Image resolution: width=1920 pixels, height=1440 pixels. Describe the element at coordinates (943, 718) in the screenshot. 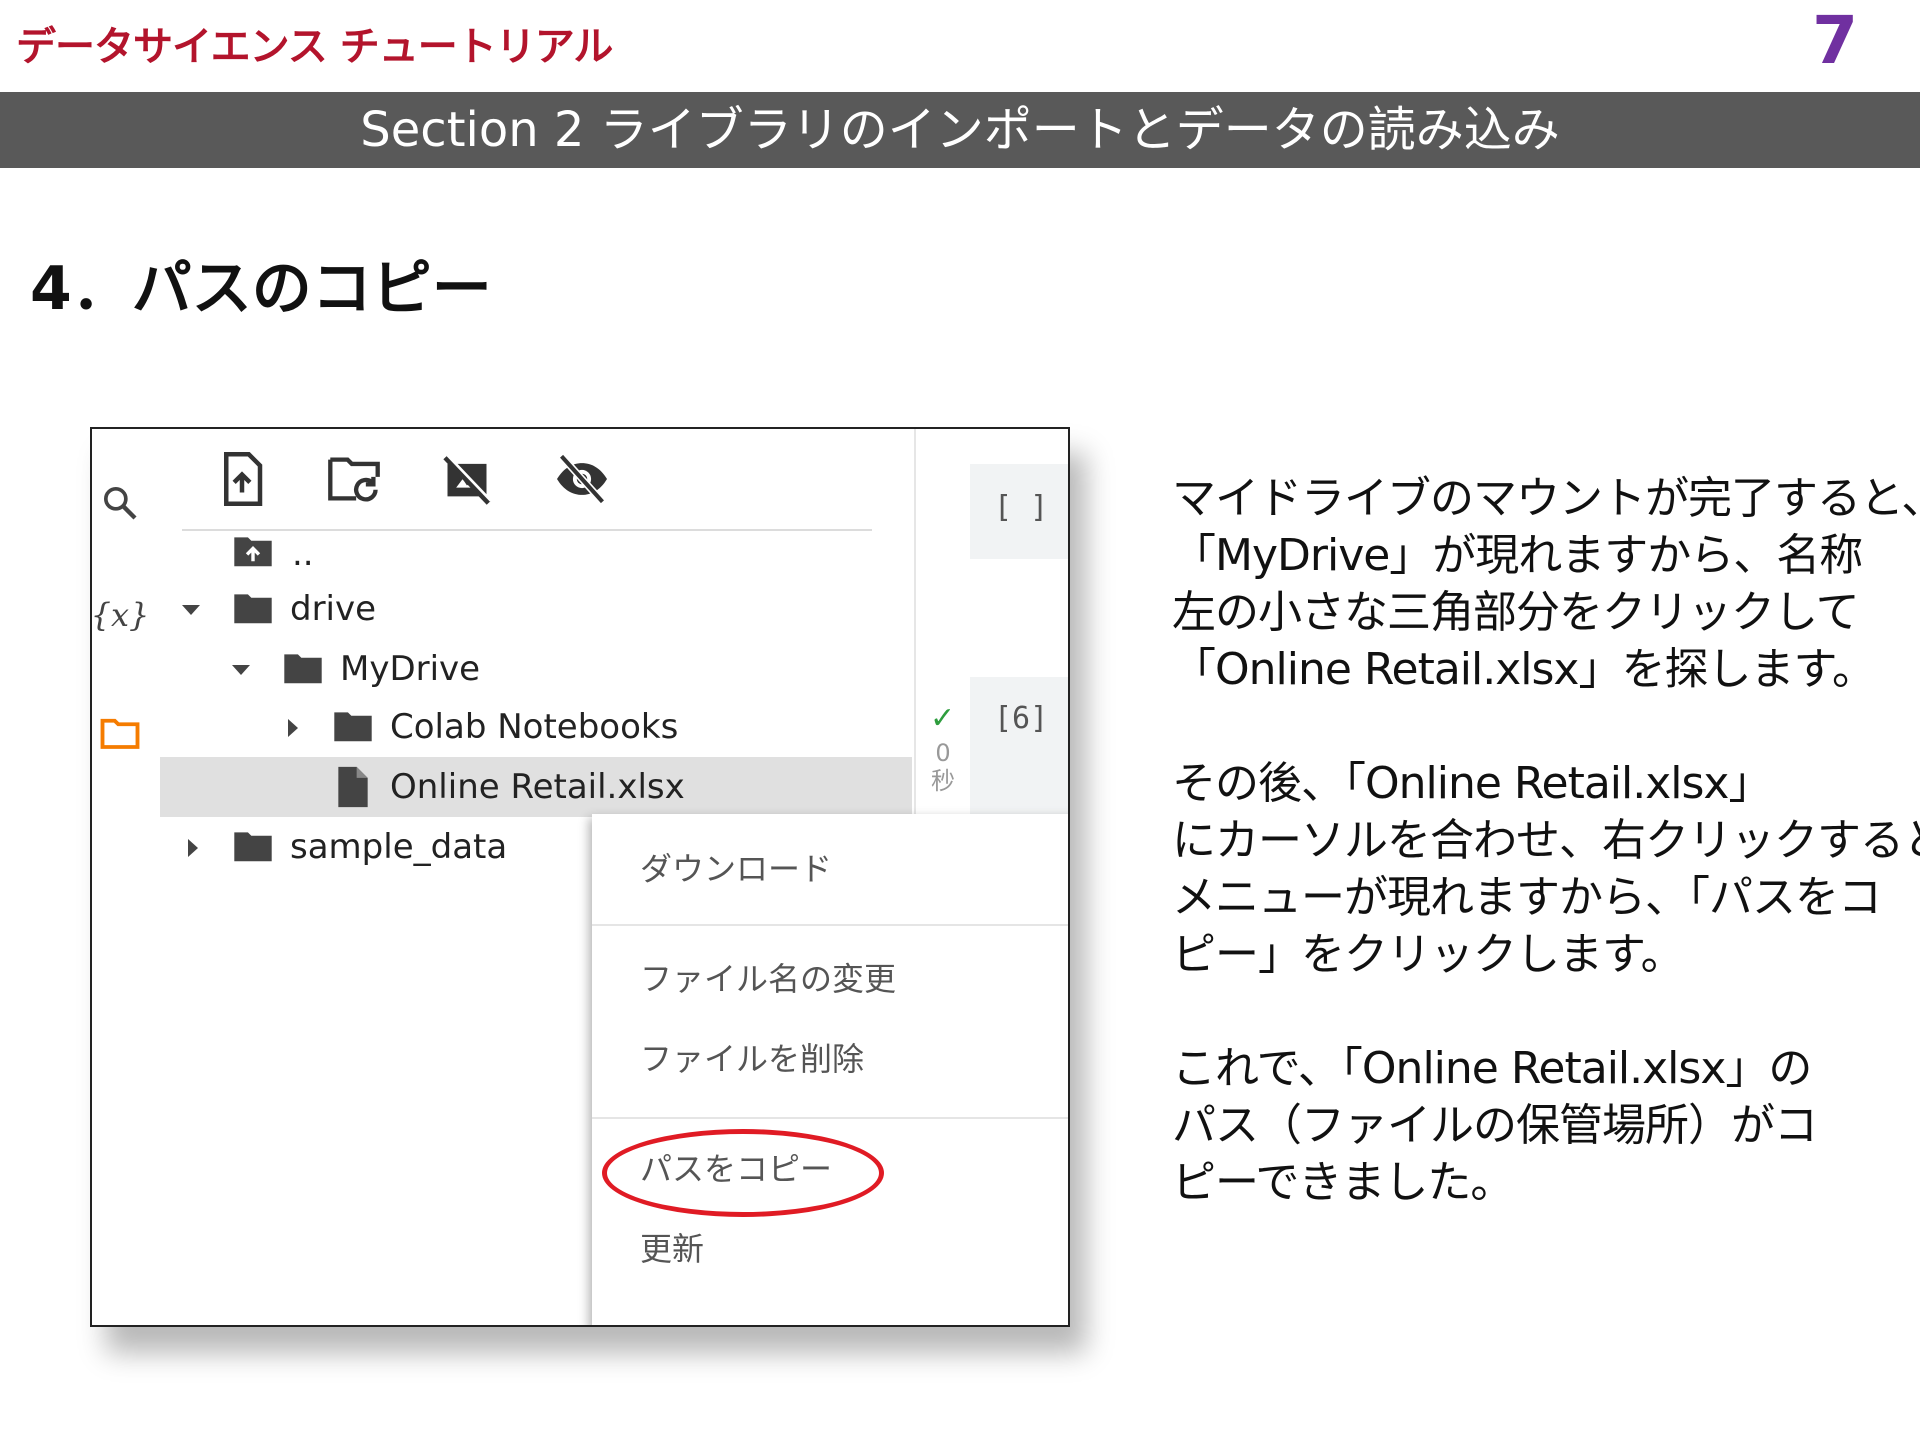

I see `check-icon: ✓` at that location.